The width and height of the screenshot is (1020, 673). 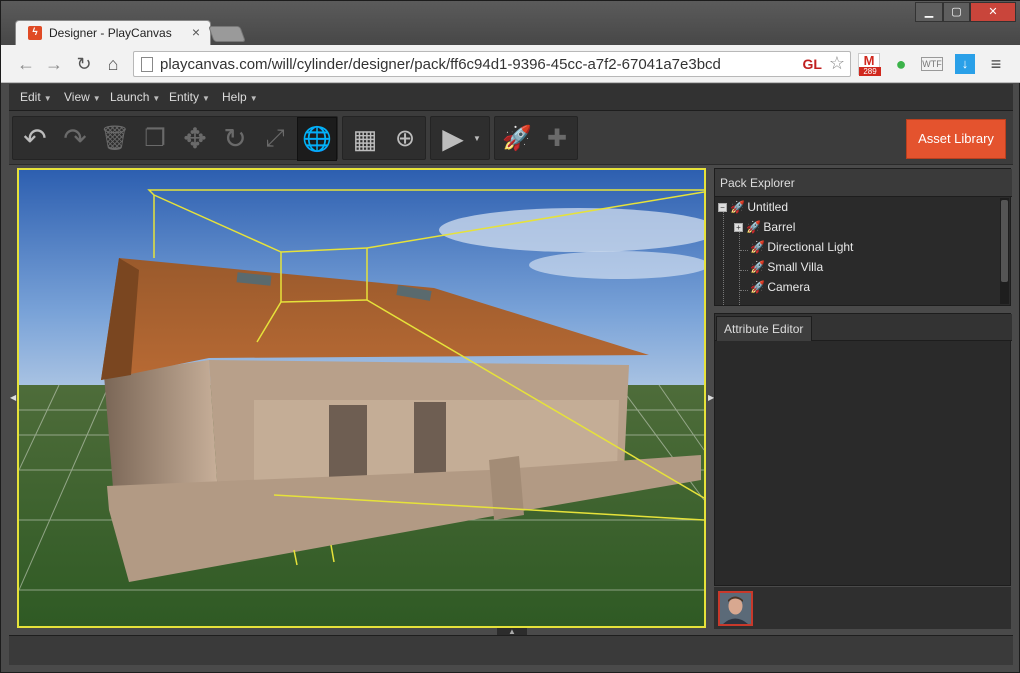 What do you see at coordinates (30, 97) in the screenshot?
I see `menu-edit-label: Edit` at bounding box center [30, 97].